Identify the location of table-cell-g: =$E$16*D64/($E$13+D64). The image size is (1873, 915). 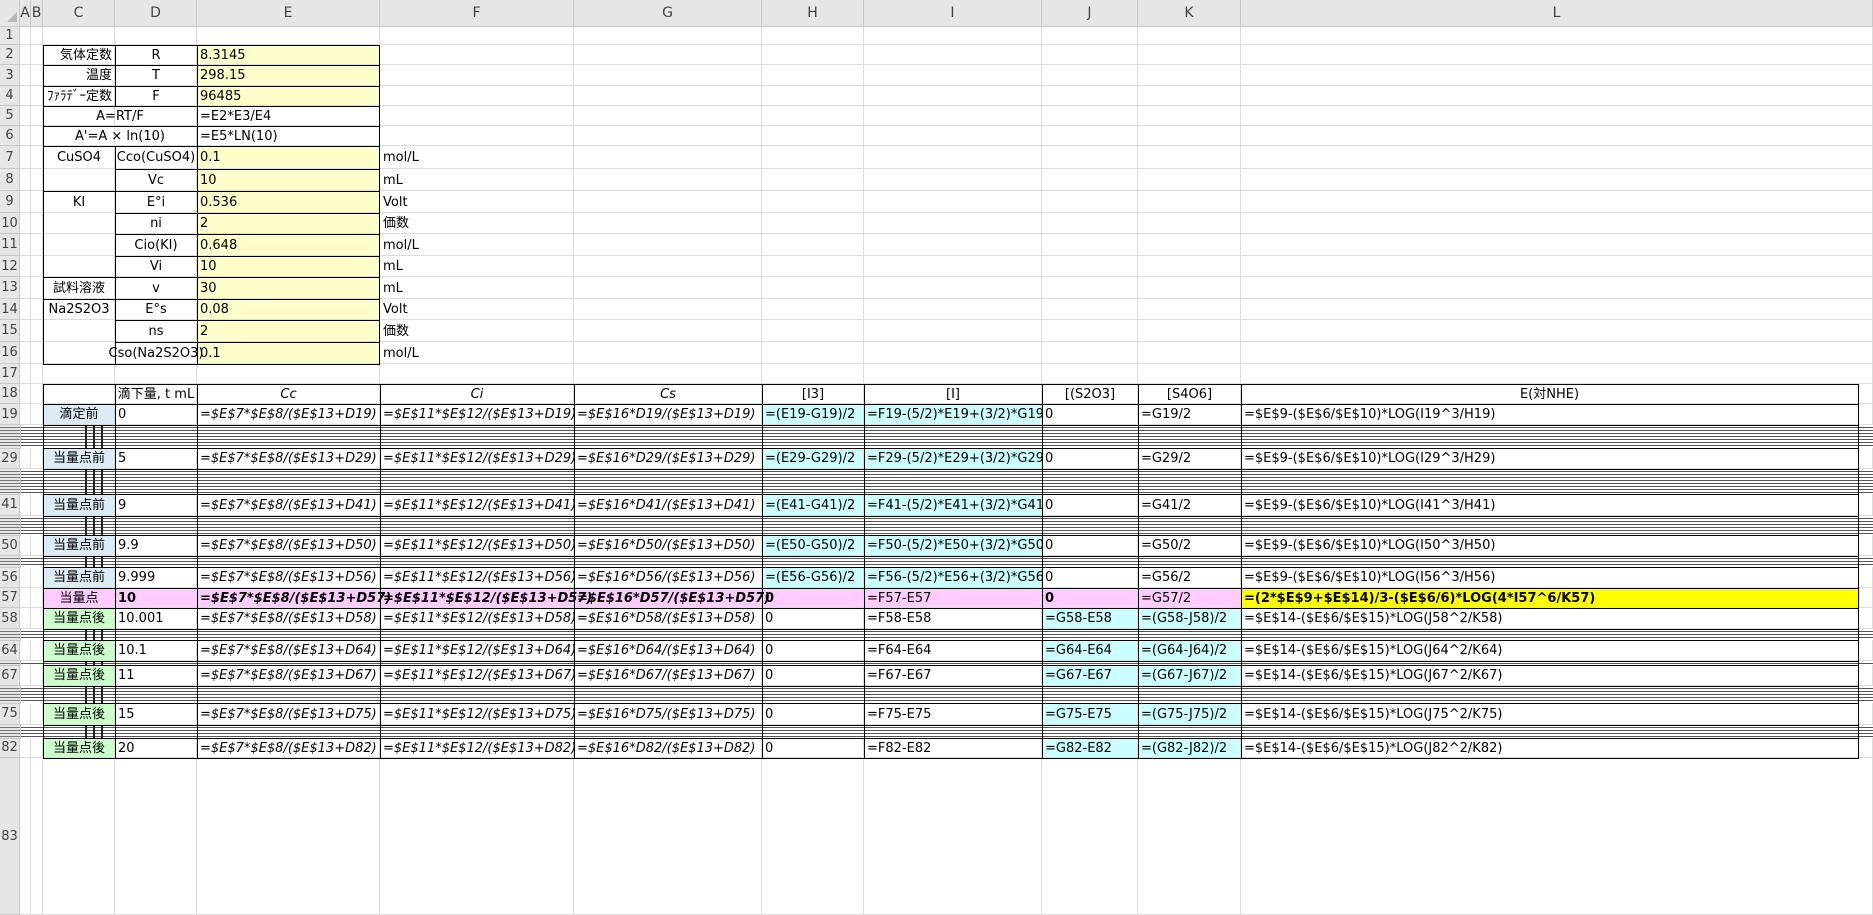
(668, 650).